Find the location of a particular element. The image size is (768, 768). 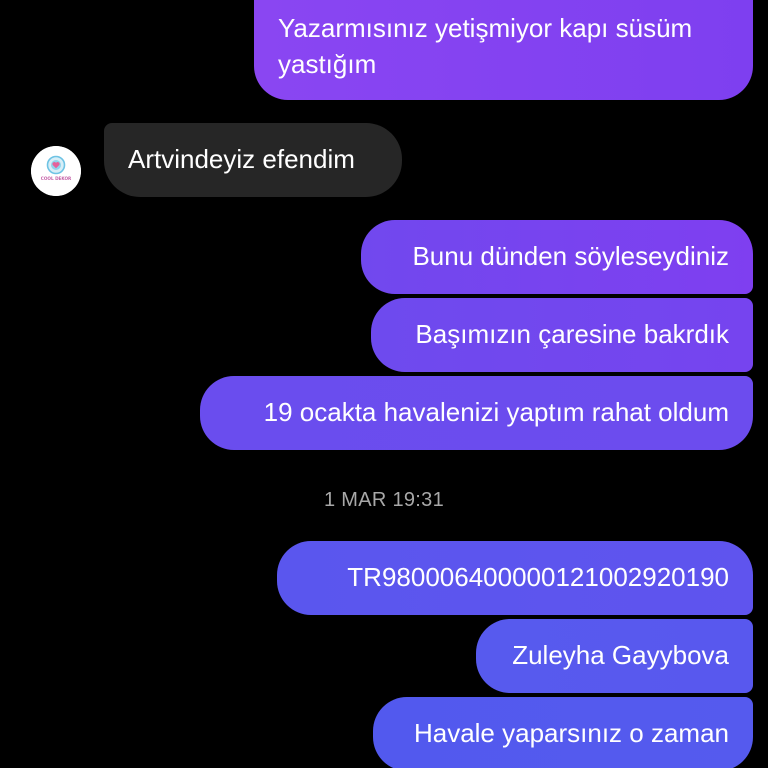

outgoing-message-bubble: Bunu dünden söyleseydiniz is located at coordinates (557, 257).